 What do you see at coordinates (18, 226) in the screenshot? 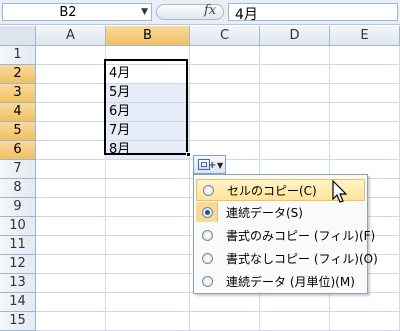
I see `row-header-10: 10` at bounding box center [18, 226].